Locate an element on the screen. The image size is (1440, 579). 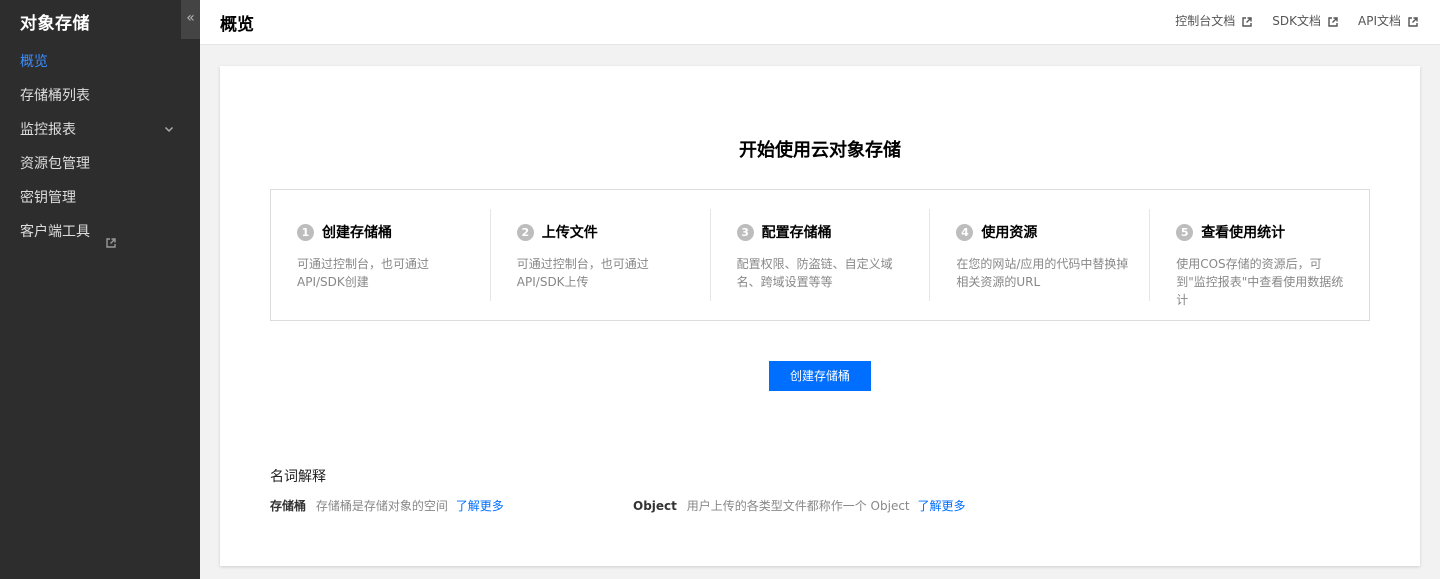
step-title: 上传文件 is located at coordinates (569, 233).